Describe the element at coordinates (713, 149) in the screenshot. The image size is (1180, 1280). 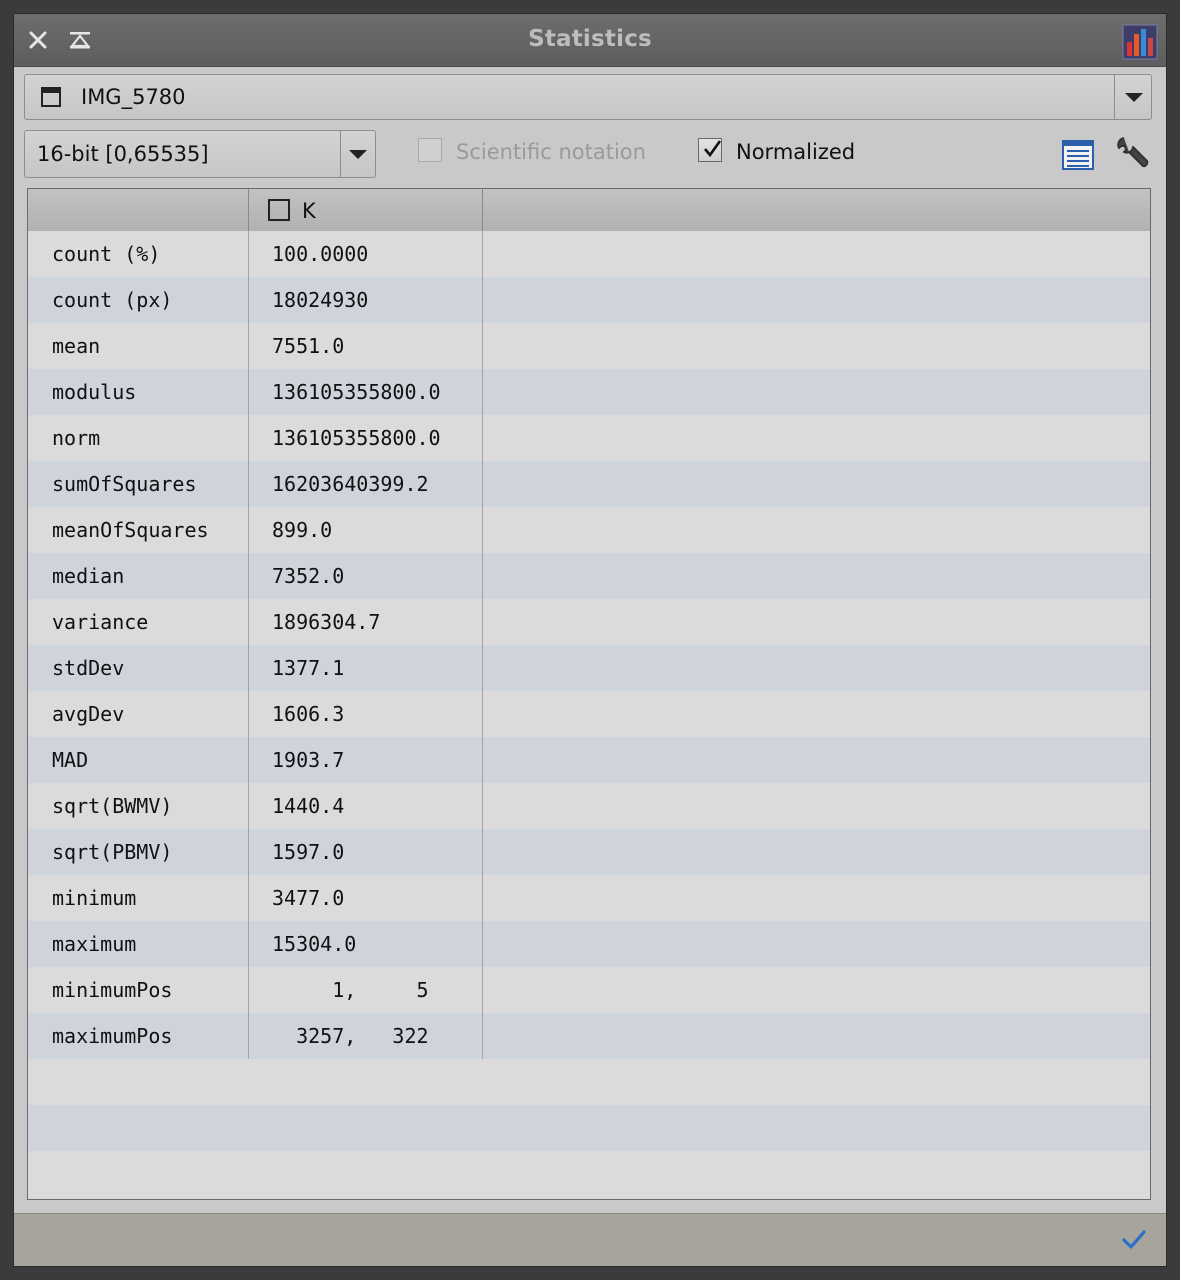
I see `checkmark-icon` at that location.